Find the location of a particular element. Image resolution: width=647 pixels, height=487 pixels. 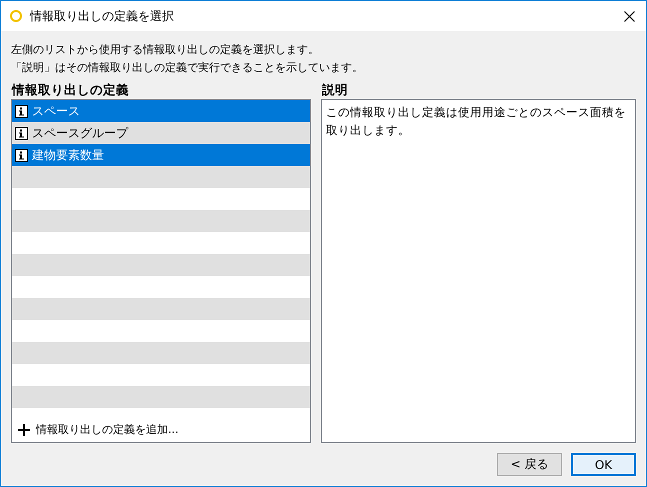

instruction-text: 左側のリストから使用する情報取り出しの定義を選択します。 is located at coordinates (165, 50).